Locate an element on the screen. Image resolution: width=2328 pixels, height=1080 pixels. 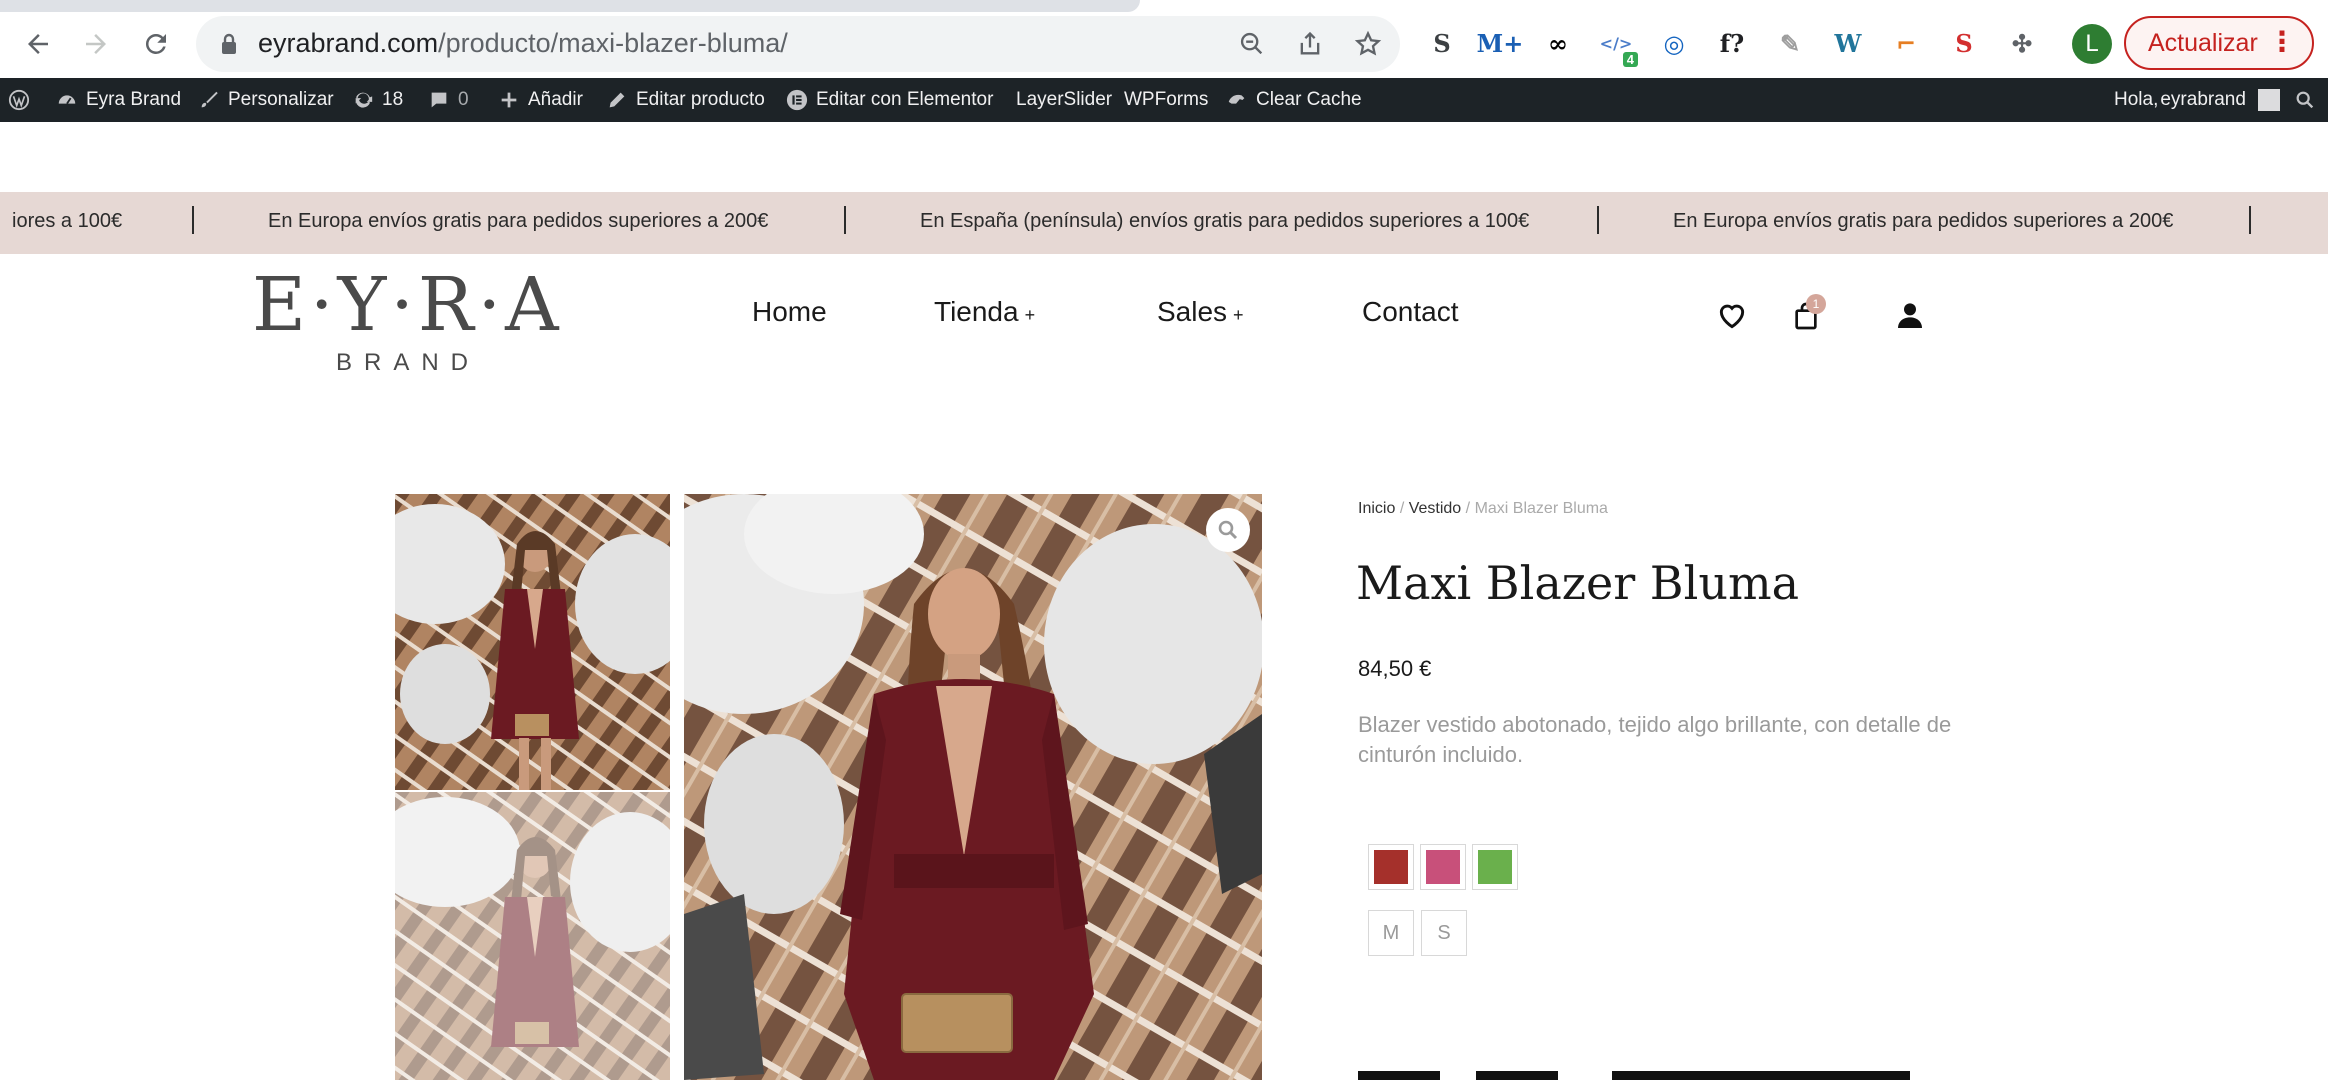
site-name-link: Eyra Brand is located at coordinates (118, 100).